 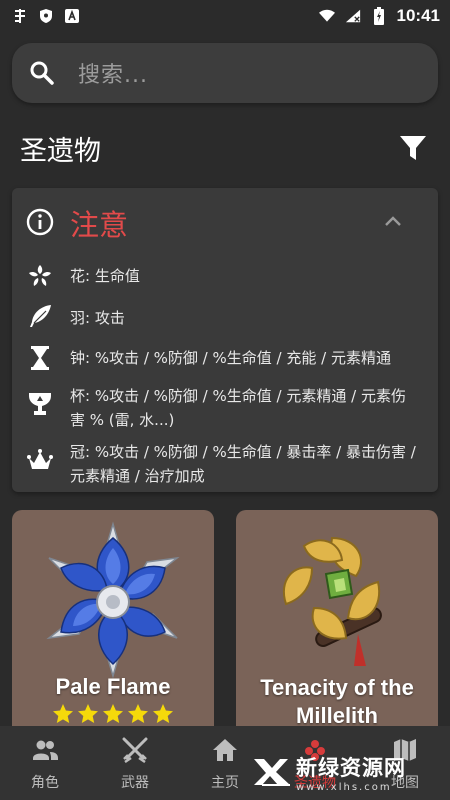 What do you see at coordinates (418, 15) in the screenshot?
I see `status-time: 10:41` at bounding box center [418, 15].